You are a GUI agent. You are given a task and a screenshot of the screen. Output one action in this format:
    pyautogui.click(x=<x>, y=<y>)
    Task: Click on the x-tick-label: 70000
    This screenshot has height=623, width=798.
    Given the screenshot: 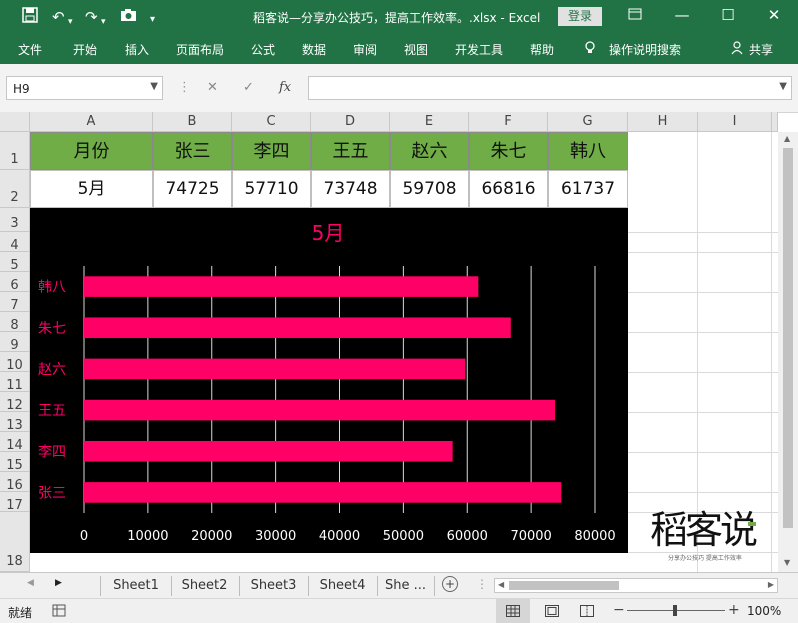 What is the action you would take?
    pyautogui.click(x=530, y=536)
    